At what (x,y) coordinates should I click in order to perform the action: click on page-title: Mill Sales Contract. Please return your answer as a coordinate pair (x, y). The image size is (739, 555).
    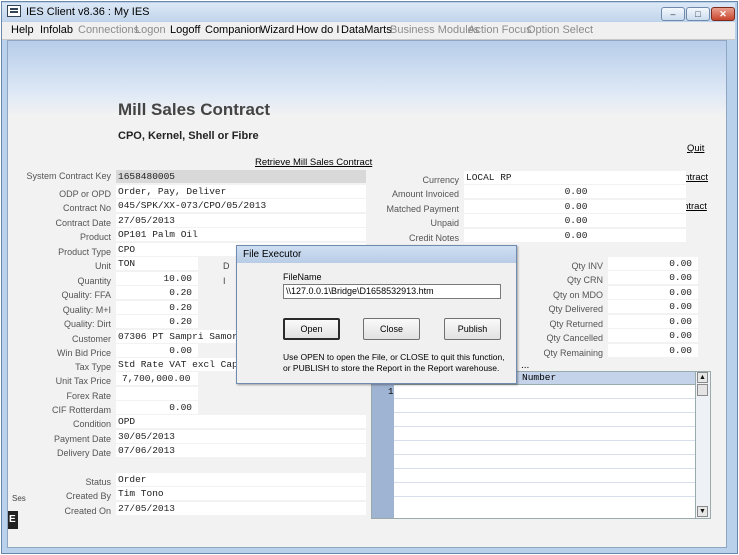
    Looking at the image, I should click on (194, 109).